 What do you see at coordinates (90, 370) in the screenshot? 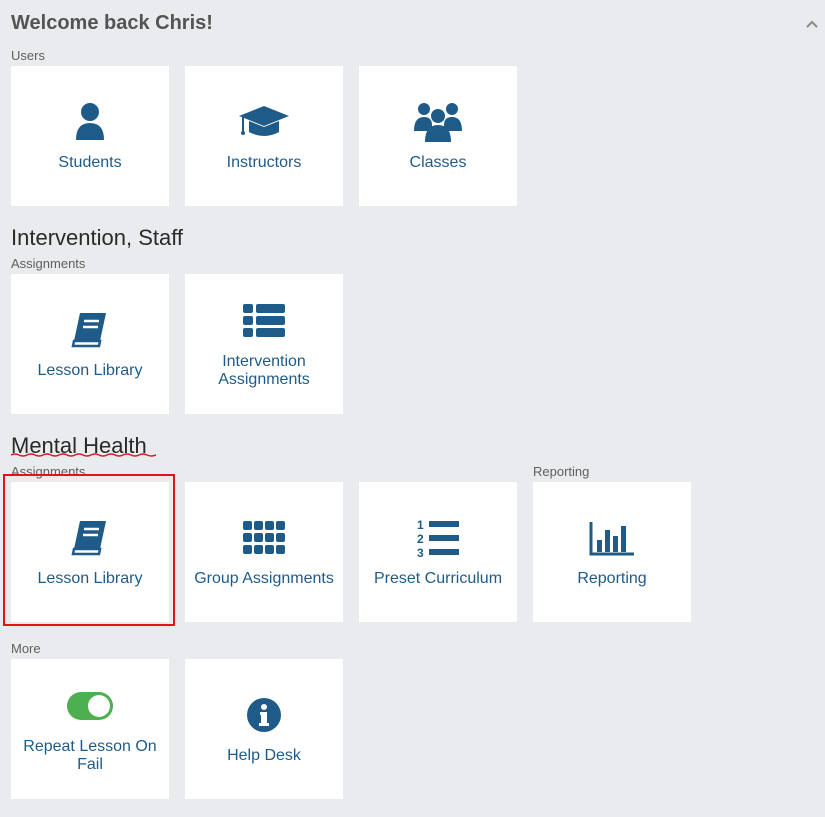
I see `lesson-library-label: Lesson Library` at bounding box center [90, 370].